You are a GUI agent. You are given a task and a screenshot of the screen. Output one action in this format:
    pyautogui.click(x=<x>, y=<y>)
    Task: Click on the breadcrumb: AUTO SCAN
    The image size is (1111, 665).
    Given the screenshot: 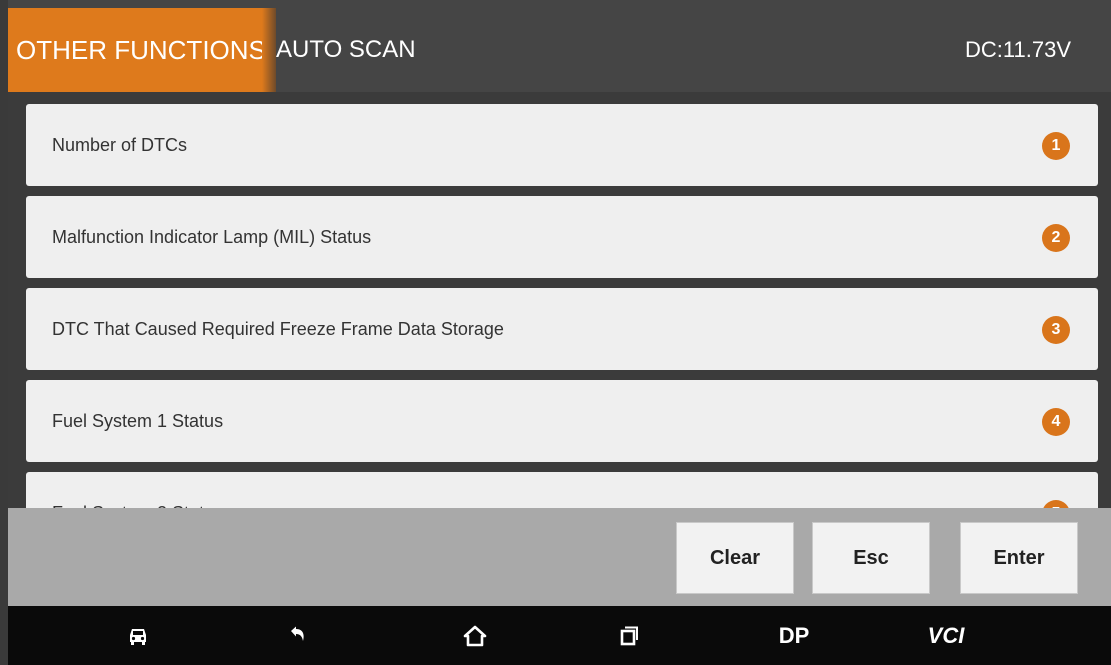 What is the action you would take?
    pyautogui.click(x=346, y=49)
    